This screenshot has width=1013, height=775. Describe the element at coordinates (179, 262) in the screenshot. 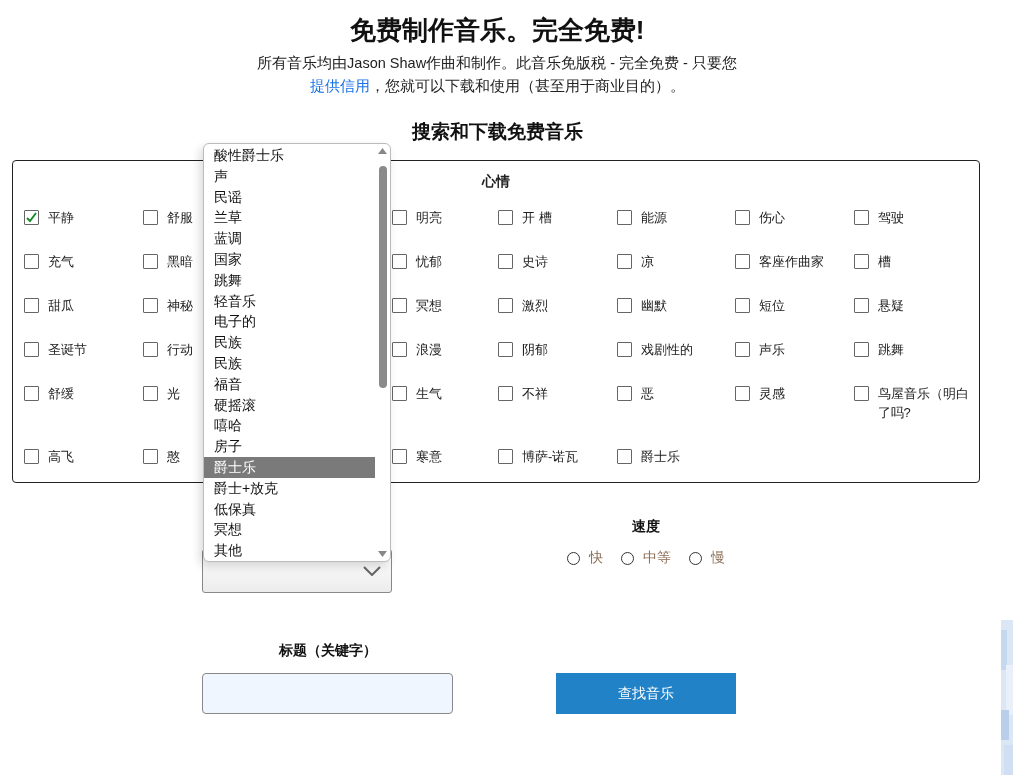

I see `mood-label: 黑暗` at that location.